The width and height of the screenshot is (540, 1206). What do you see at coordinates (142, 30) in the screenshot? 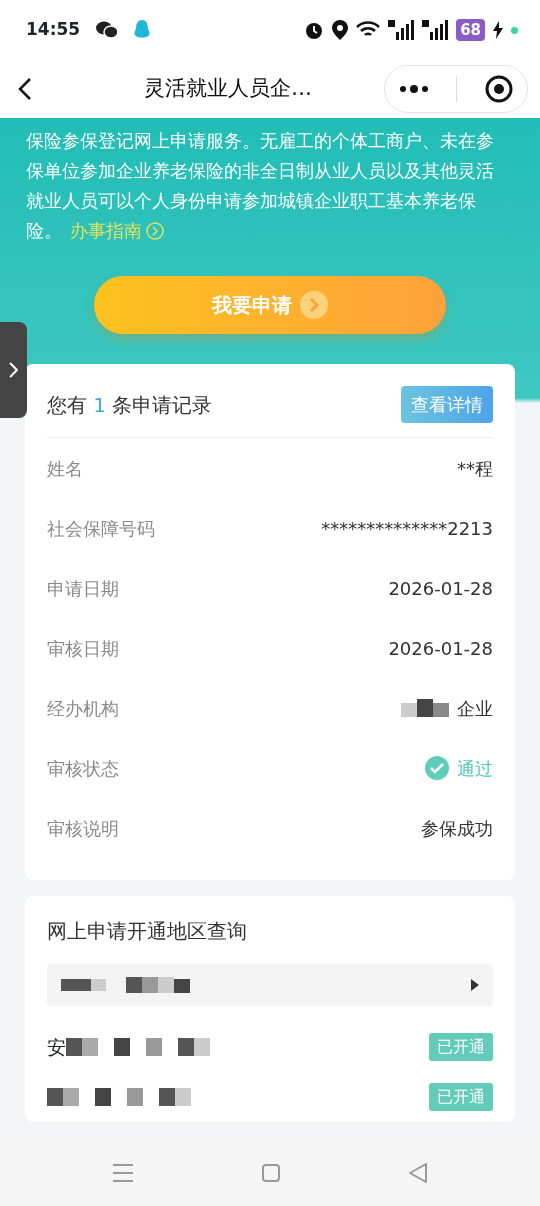
I see `penguin-icon` at bounding box center [142, 30].